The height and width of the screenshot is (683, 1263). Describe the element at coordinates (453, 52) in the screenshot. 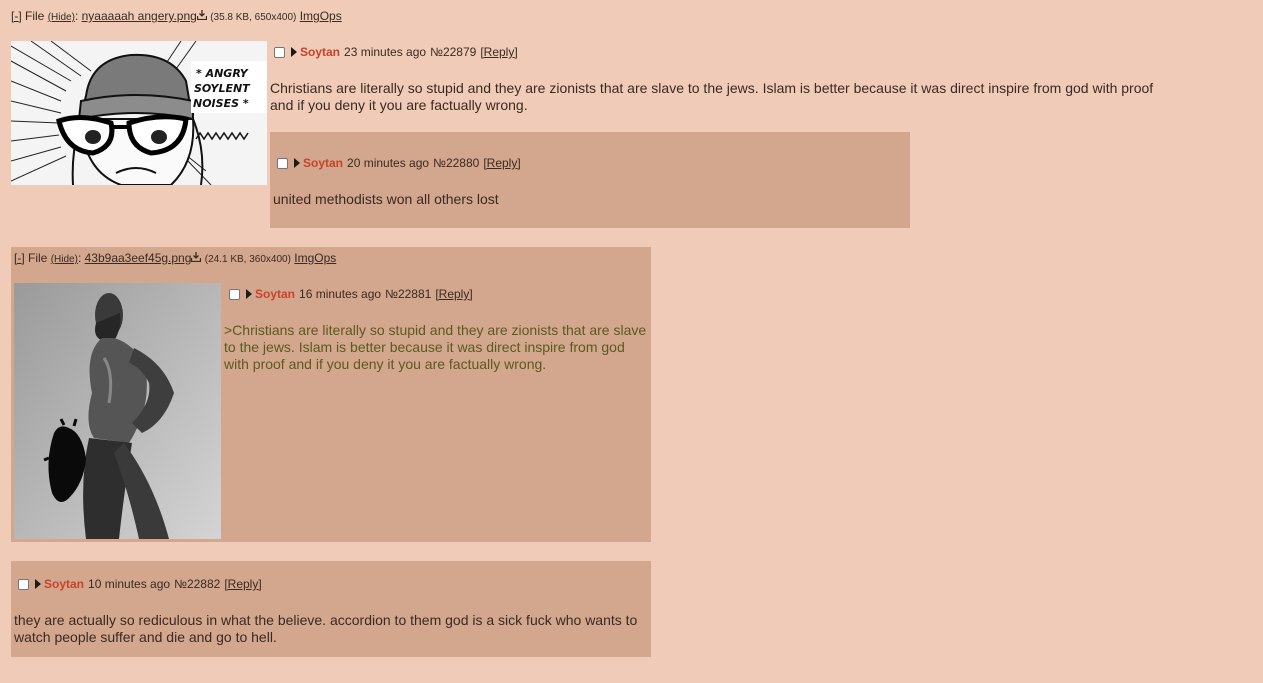

I see `op-post-number: №22879` at that location.